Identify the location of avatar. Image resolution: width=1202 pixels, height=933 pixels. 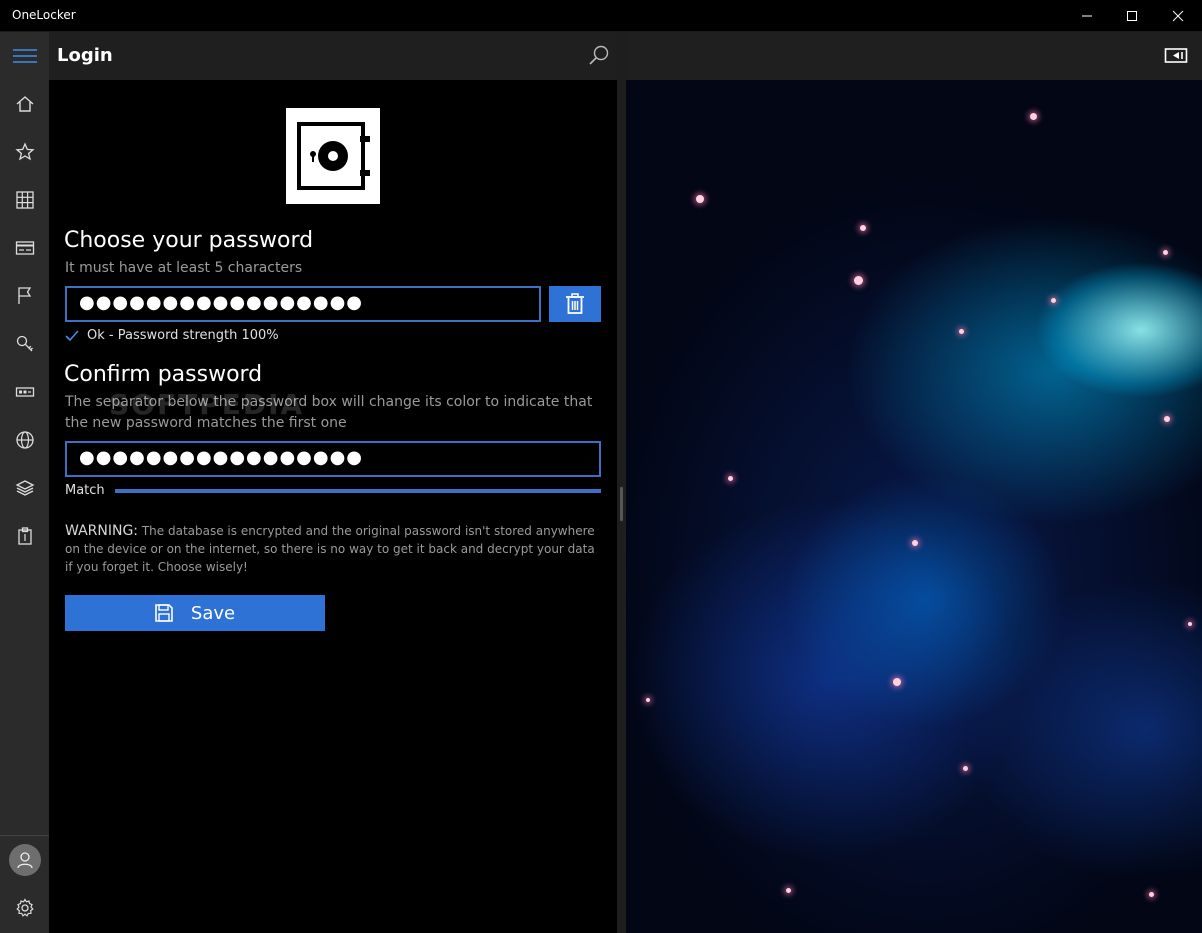
(24, 860).